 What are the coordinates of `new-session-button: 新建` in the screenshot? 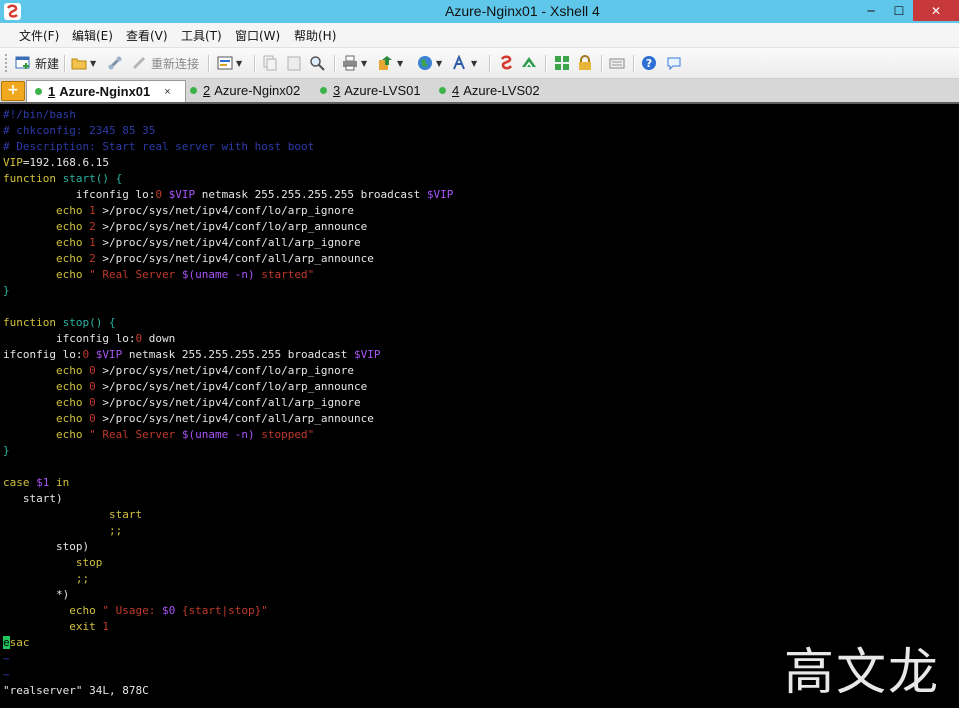 It's located at (37, 63).